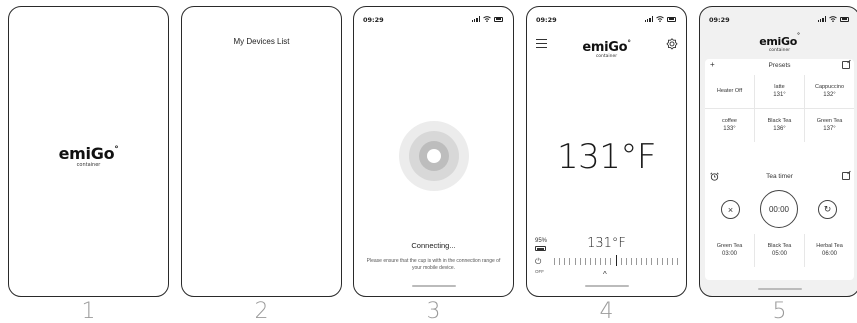 This screenshot has width=857, height=323. Describe the element at coordinates (433, 311) in the screenshot. I see `caption-3: 3` at that location.